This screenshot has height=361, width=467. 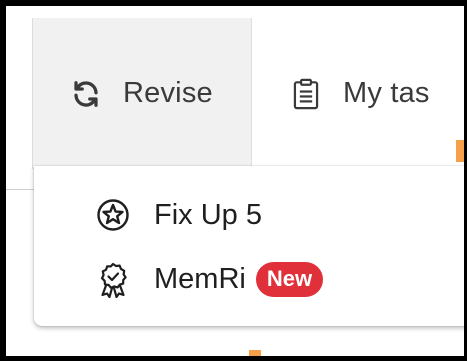 I want to click on menu-item-fix-up-5-label: Fix Up 5, so click(x=208, y=214).